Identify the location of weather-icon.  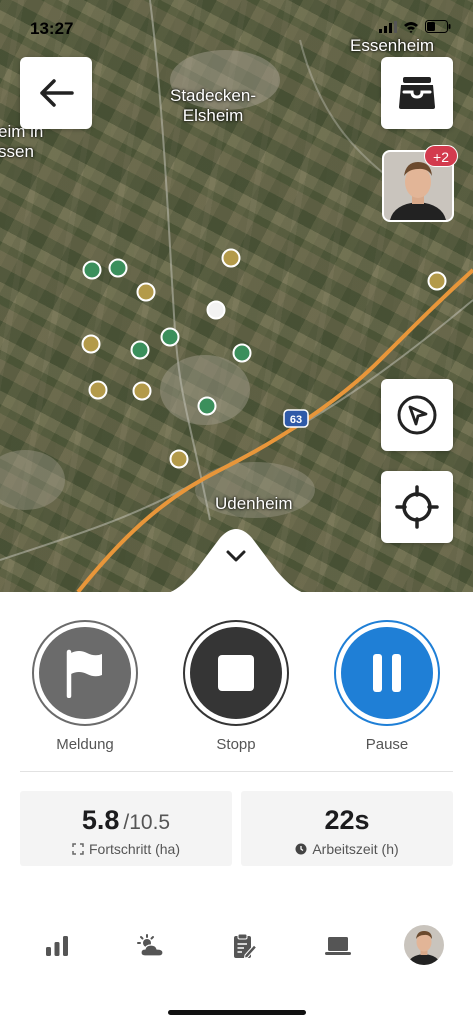
(150, 945).